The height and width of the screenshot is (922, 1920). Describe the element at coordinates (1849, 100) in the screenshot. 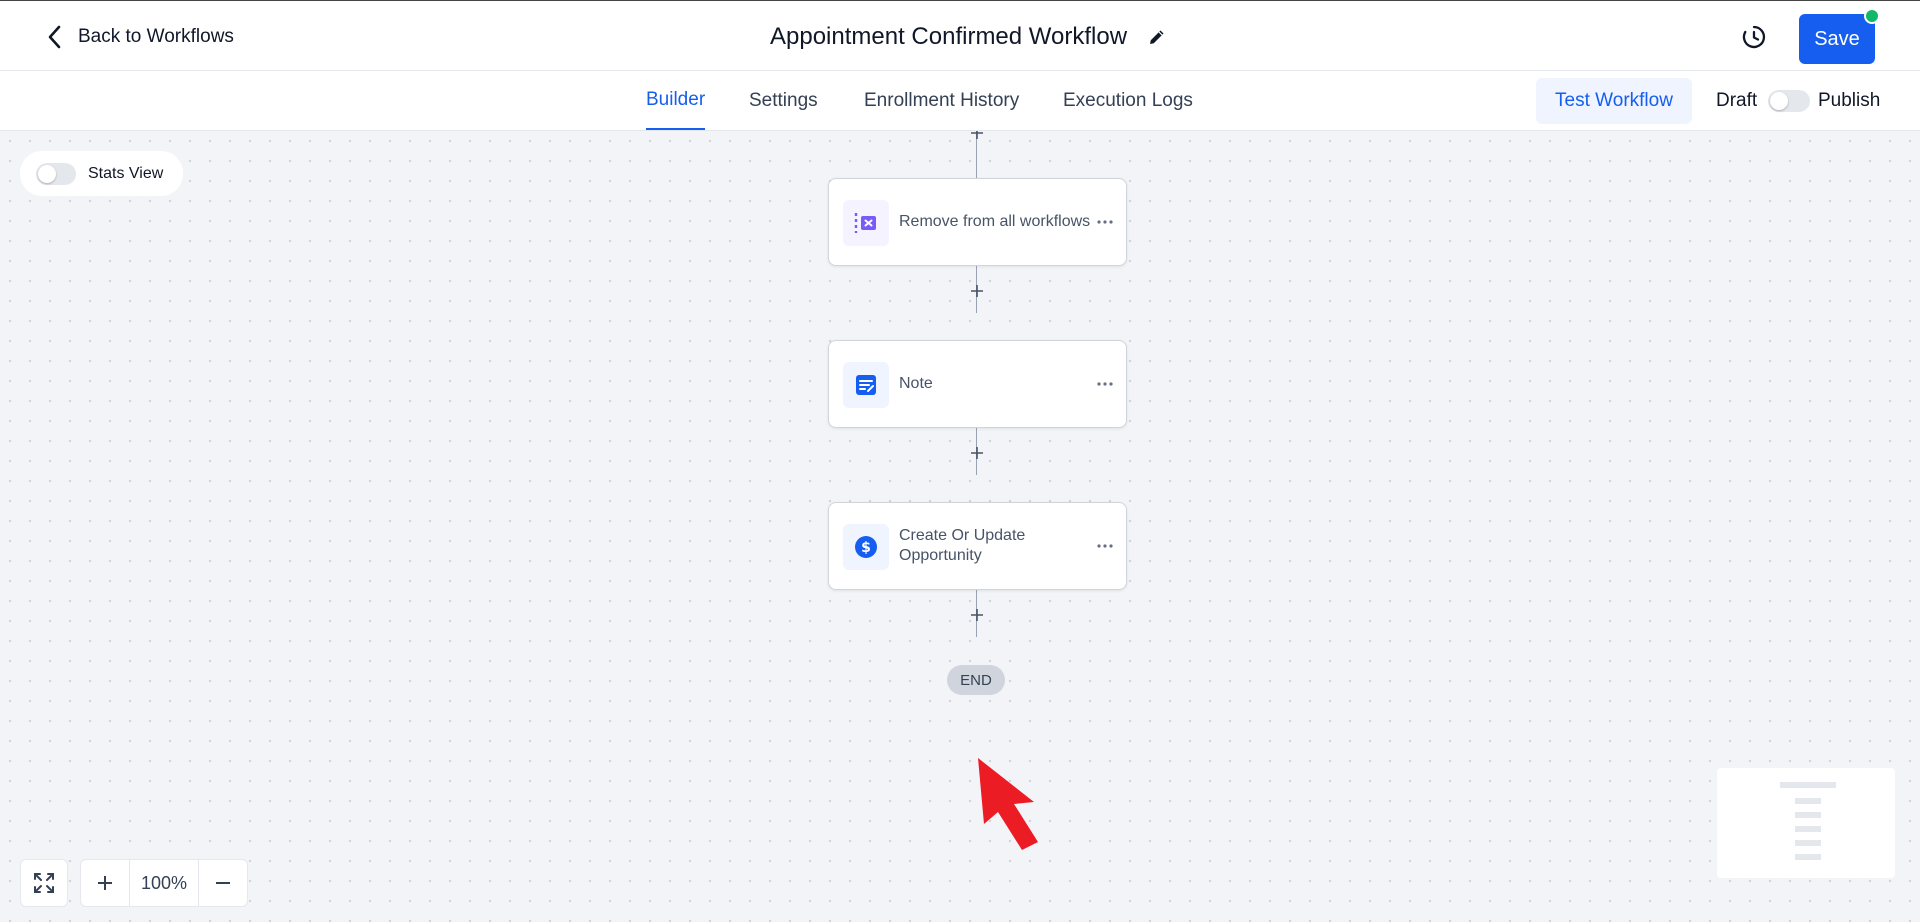

I see `publish-label: Publish` at that location.